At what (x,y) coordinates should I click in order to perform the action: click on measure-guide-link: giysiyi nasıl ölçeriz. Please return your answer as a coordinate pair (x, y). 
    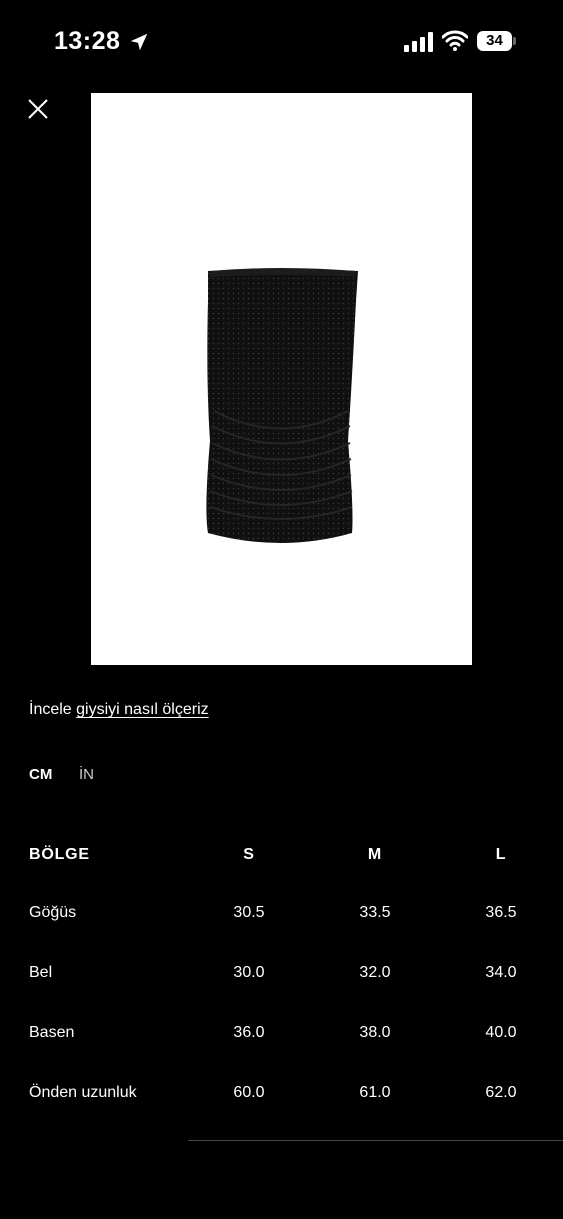
    Looking at the image, I should click on (142, 709).